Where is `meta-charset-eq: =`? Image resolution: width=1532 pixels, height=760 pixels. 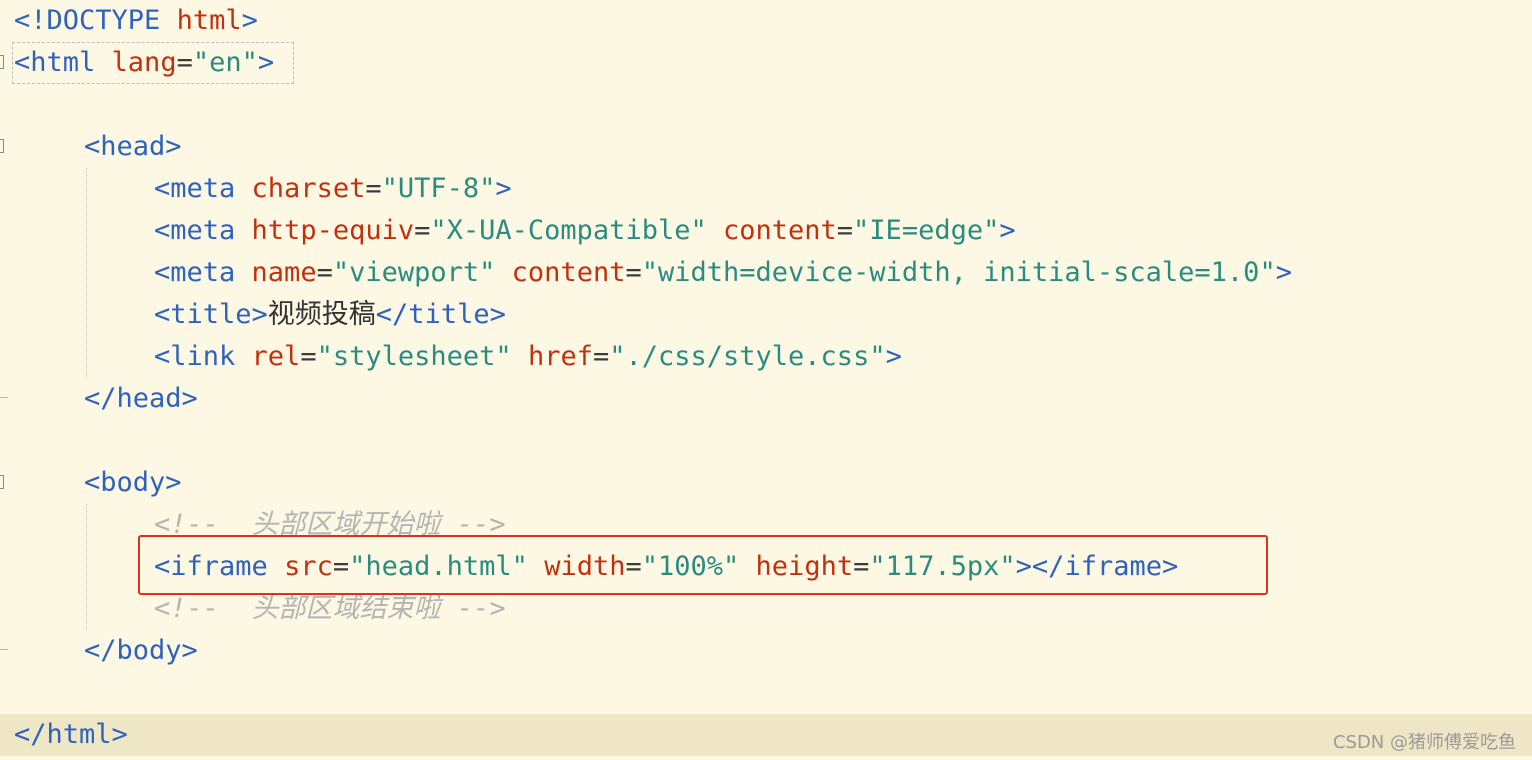 meta-charset-eq: = is located at coordinates (373, 188).